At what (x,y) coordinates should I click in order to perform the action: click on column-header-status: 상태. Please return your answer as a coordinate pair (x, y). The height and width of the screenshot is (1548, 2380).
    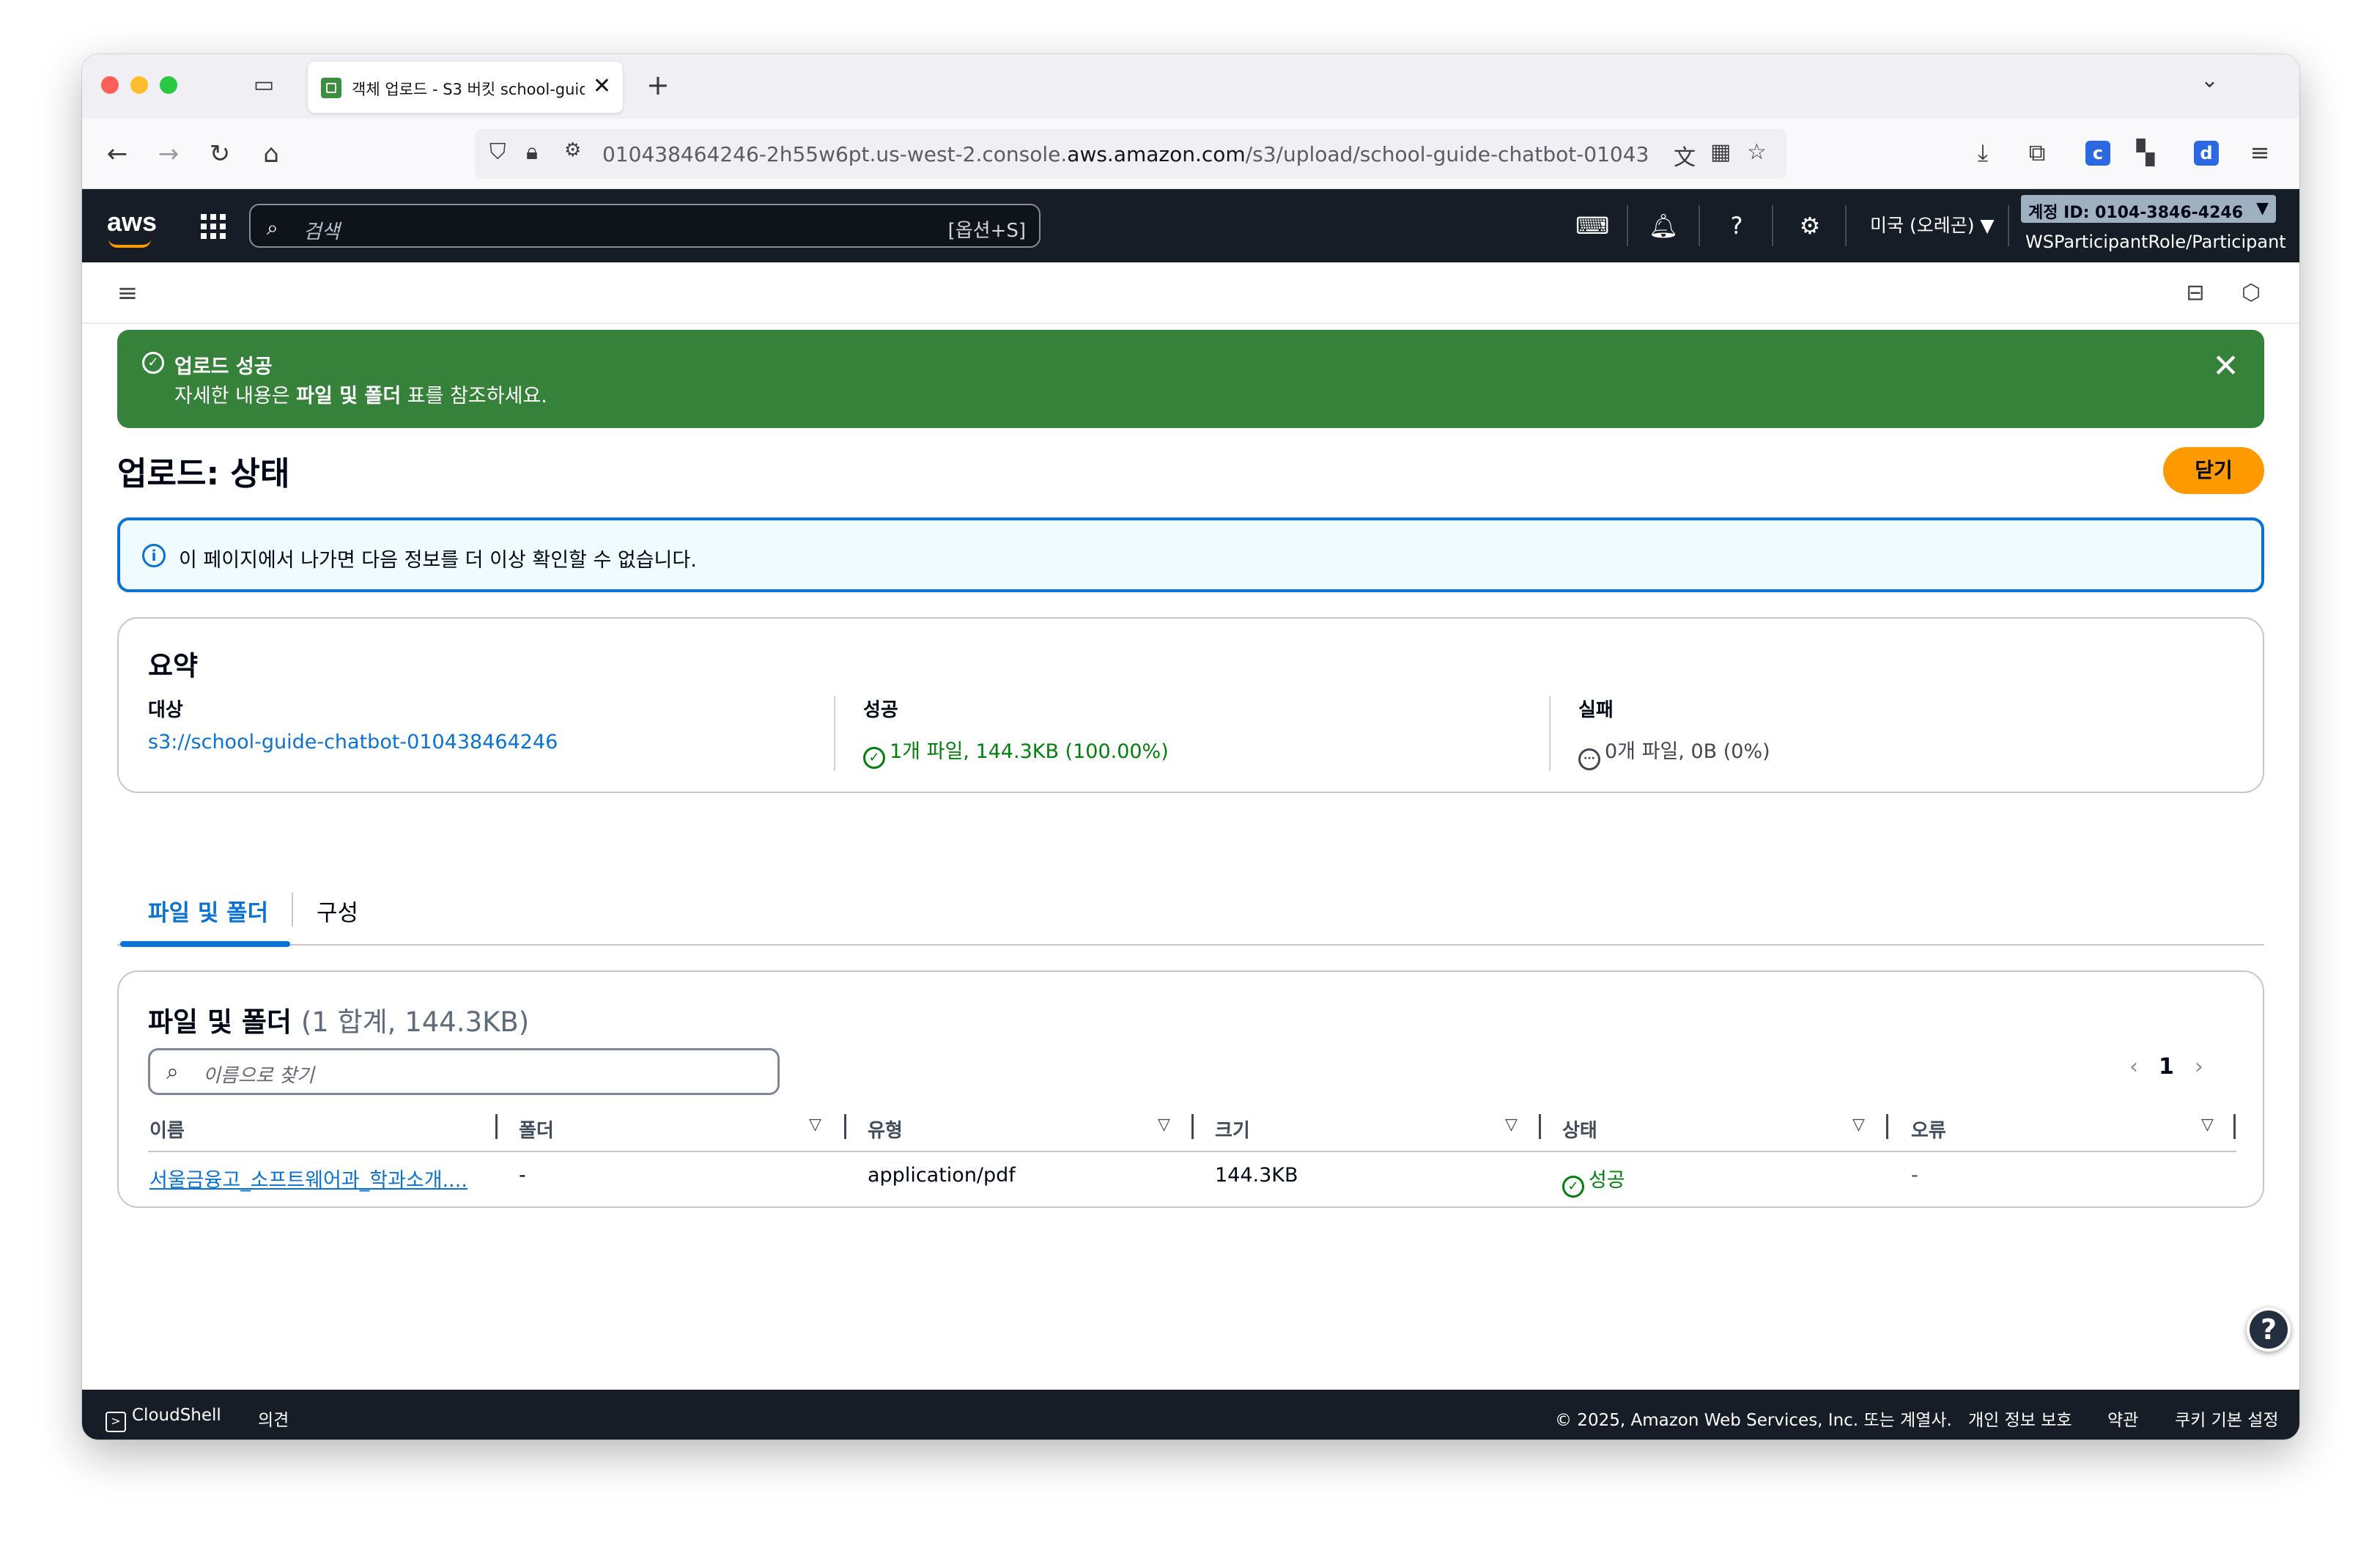
    Looking at the image, I should click on (1579, 1129).